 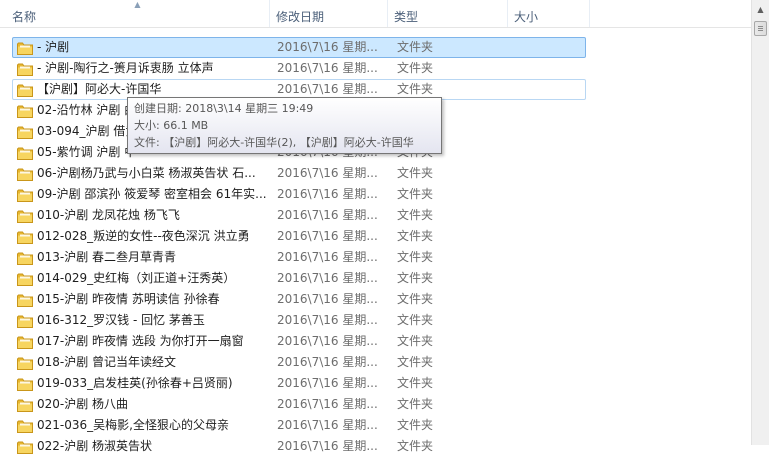 I want to click on scroll-up-arrow-icon: ▲, so click(x=760, y=9).